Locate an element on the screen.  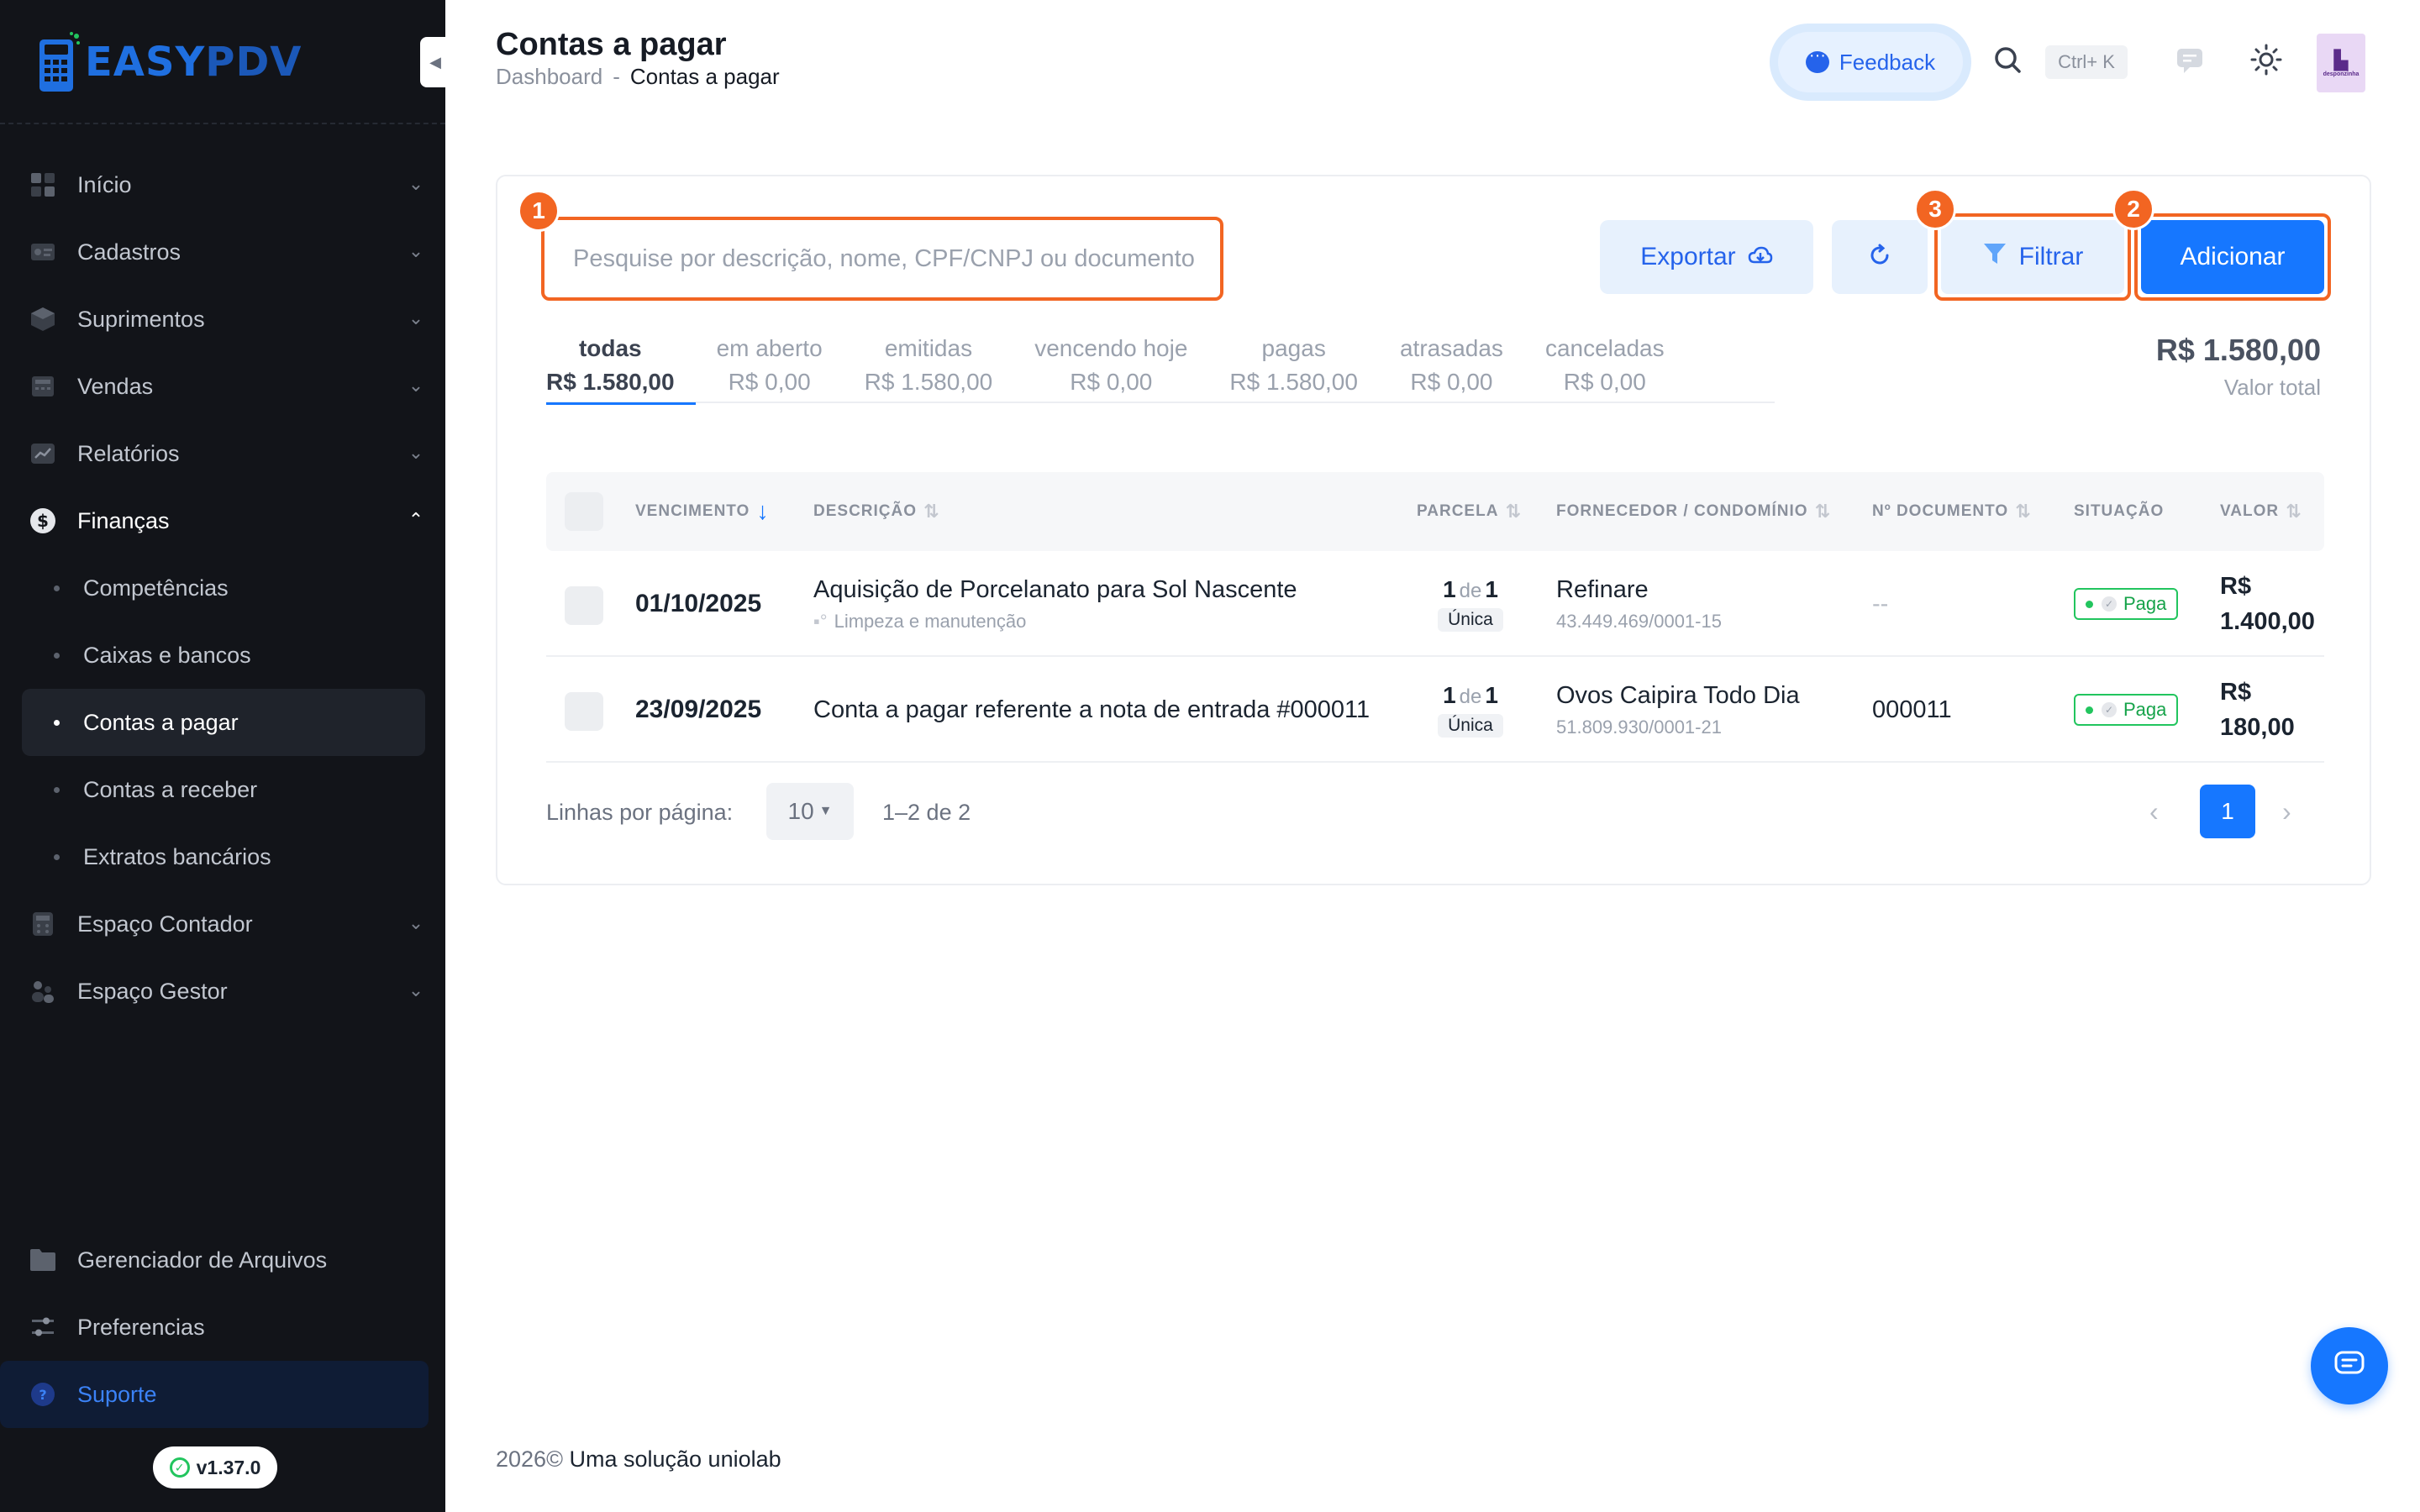
marker-badge-filter: 3 is located at coordinates (1935, 209).